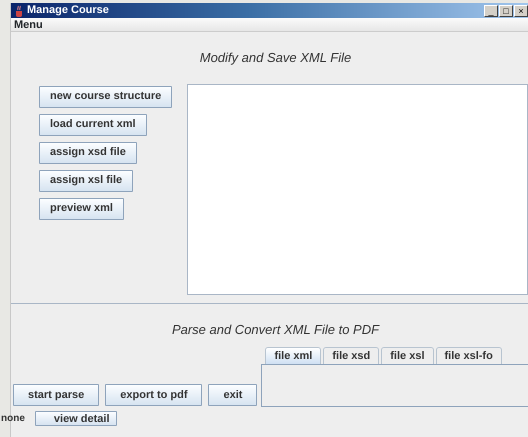  What do you see at coordinates (293, 355) in the screenshot?
I see `tab: file xml` at bounding box center [293, 355].